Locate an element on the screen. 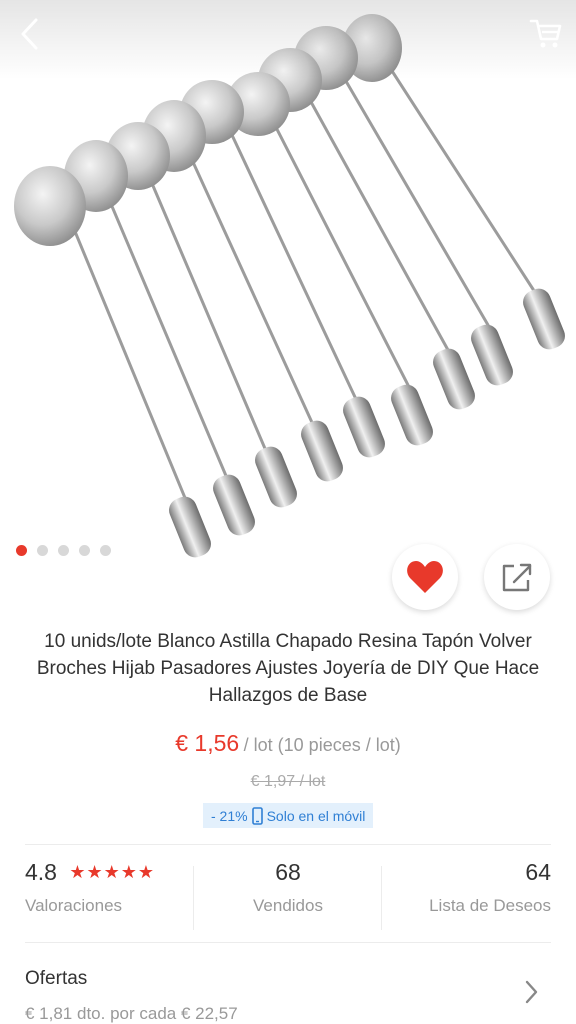 The image size is (576, 1024). chevron-right-icon is located at coordinates (531, 992).